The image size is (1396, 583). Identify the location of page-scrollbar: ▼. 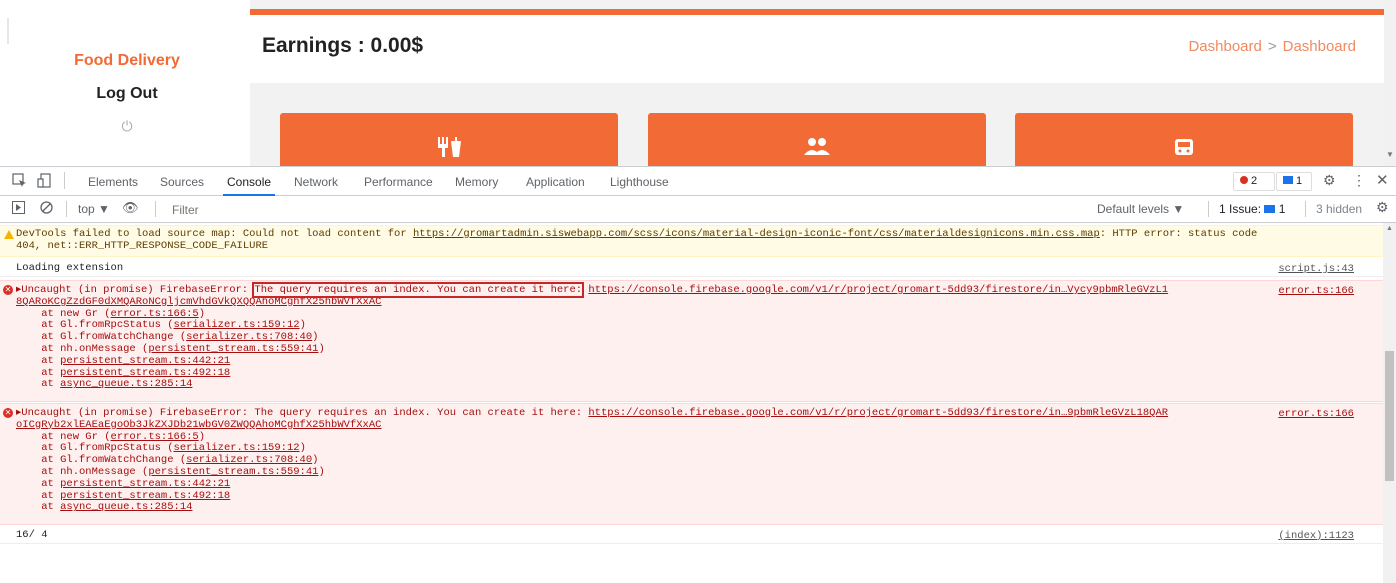
(1390, 83).